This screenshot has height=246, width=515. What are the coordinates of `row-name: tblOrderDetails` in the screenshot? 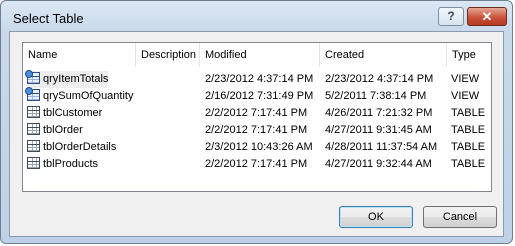 It's located at (80, 147).